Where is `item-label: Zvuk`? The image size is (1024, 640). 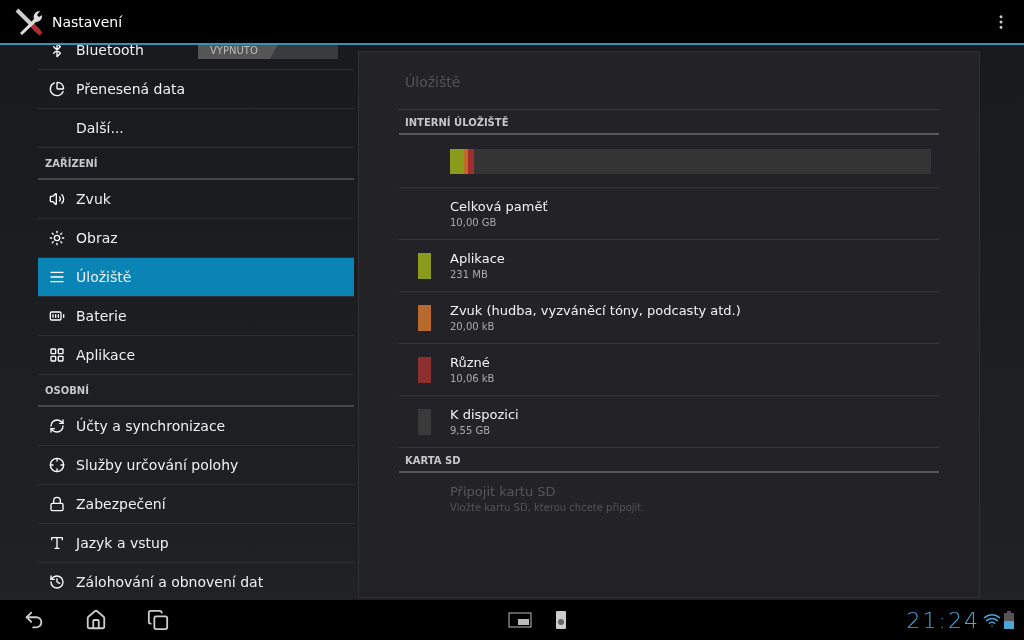 item-label: Zvuk is located at coordinates (94, 199).